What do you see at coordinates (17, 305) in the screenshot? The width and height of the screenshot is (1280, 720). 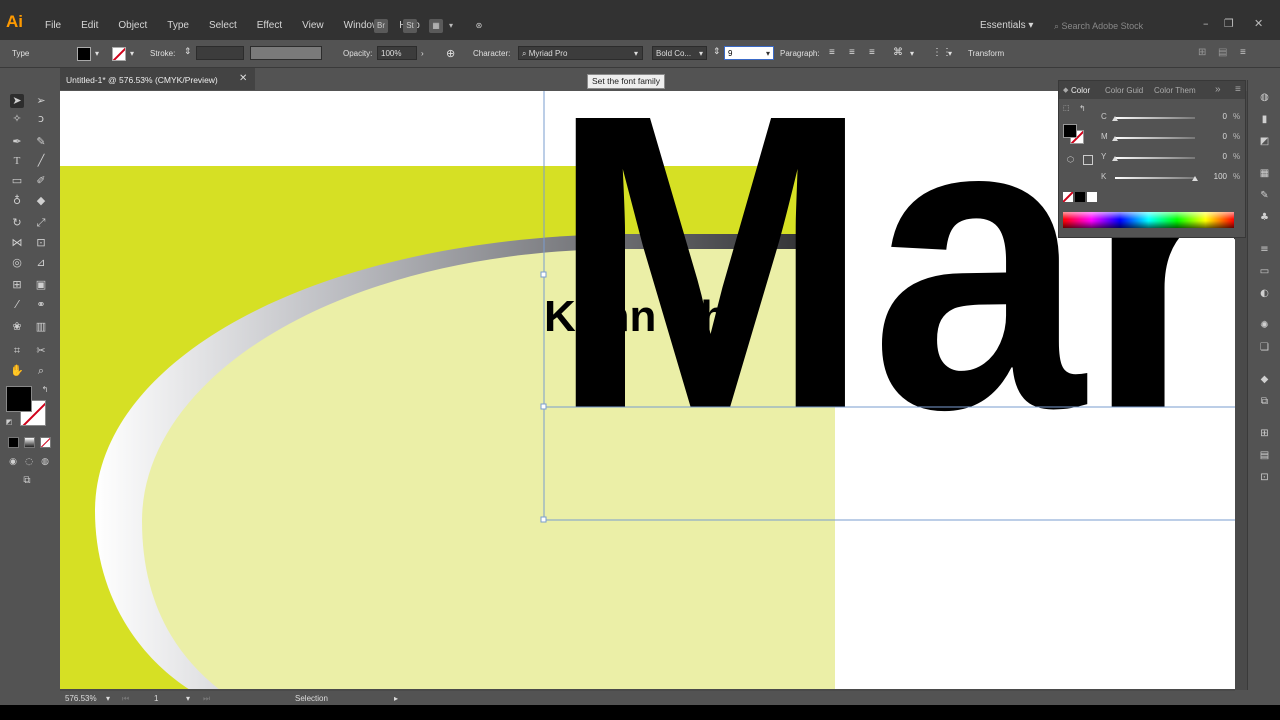 I see `eyedropper-icon: ⁄` at bounding box center [17, 305].